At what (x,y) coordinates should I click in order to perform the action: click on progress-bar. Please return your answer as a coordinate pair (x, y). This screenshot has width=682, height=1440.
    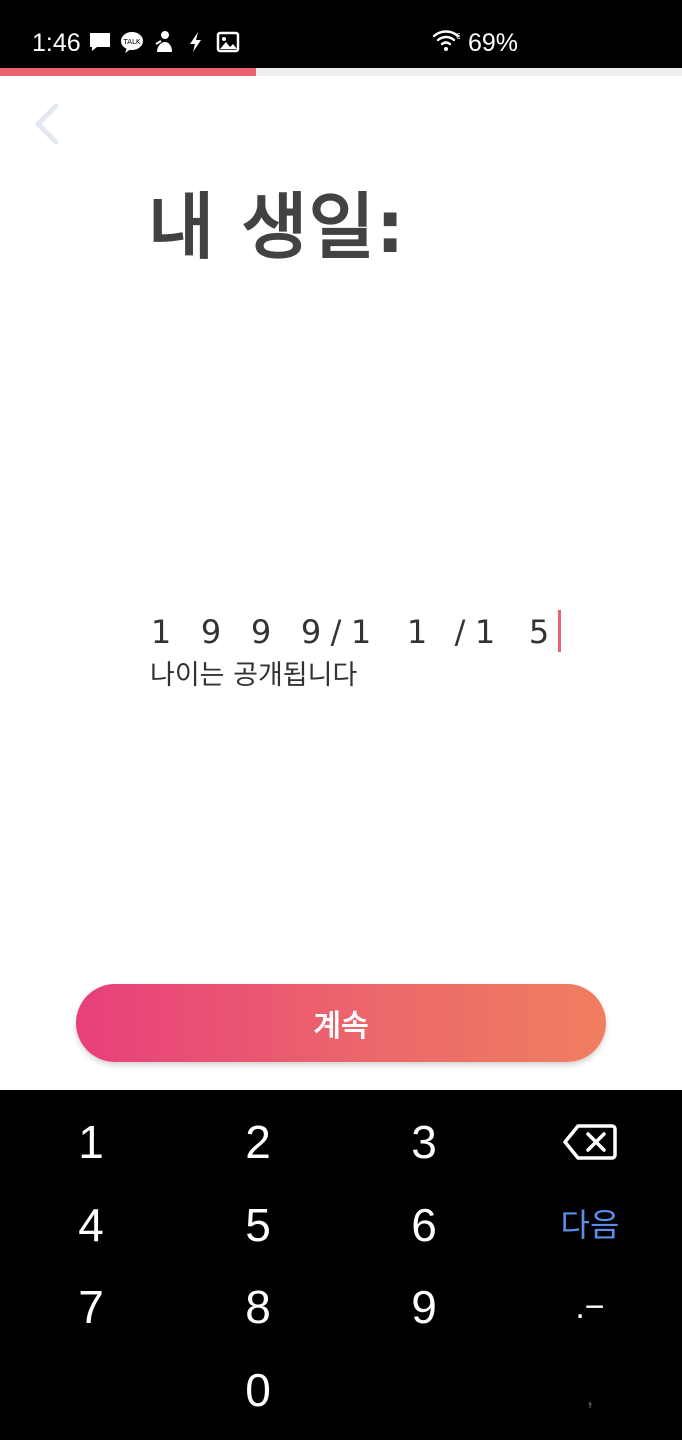
    Looking at the image, I should click on (341, 72).